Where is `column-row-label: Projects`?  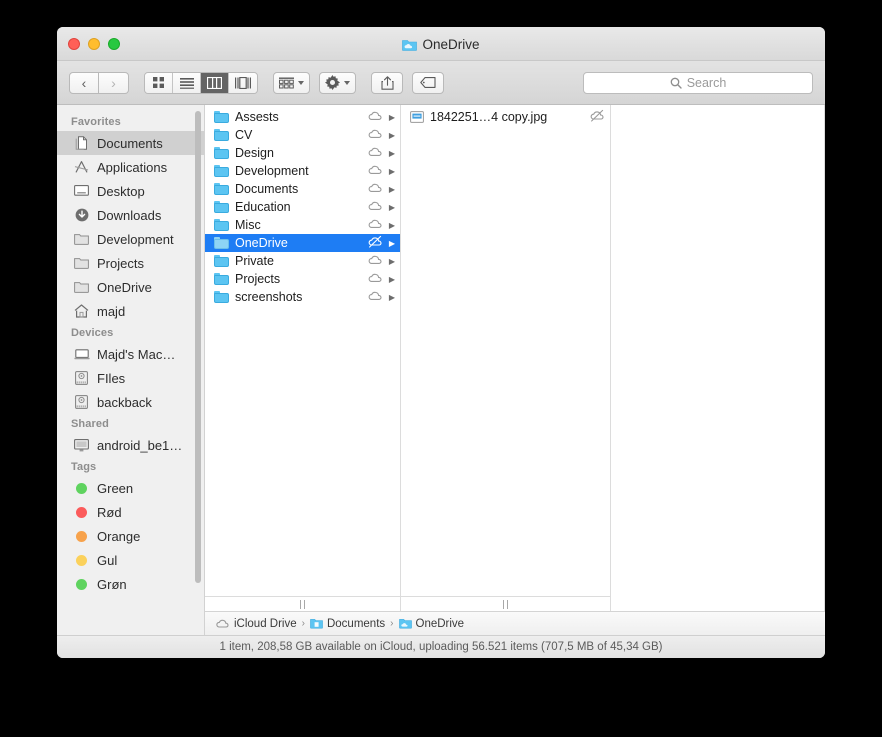 column-row-label: Projects is located at coordinates (258, 279).